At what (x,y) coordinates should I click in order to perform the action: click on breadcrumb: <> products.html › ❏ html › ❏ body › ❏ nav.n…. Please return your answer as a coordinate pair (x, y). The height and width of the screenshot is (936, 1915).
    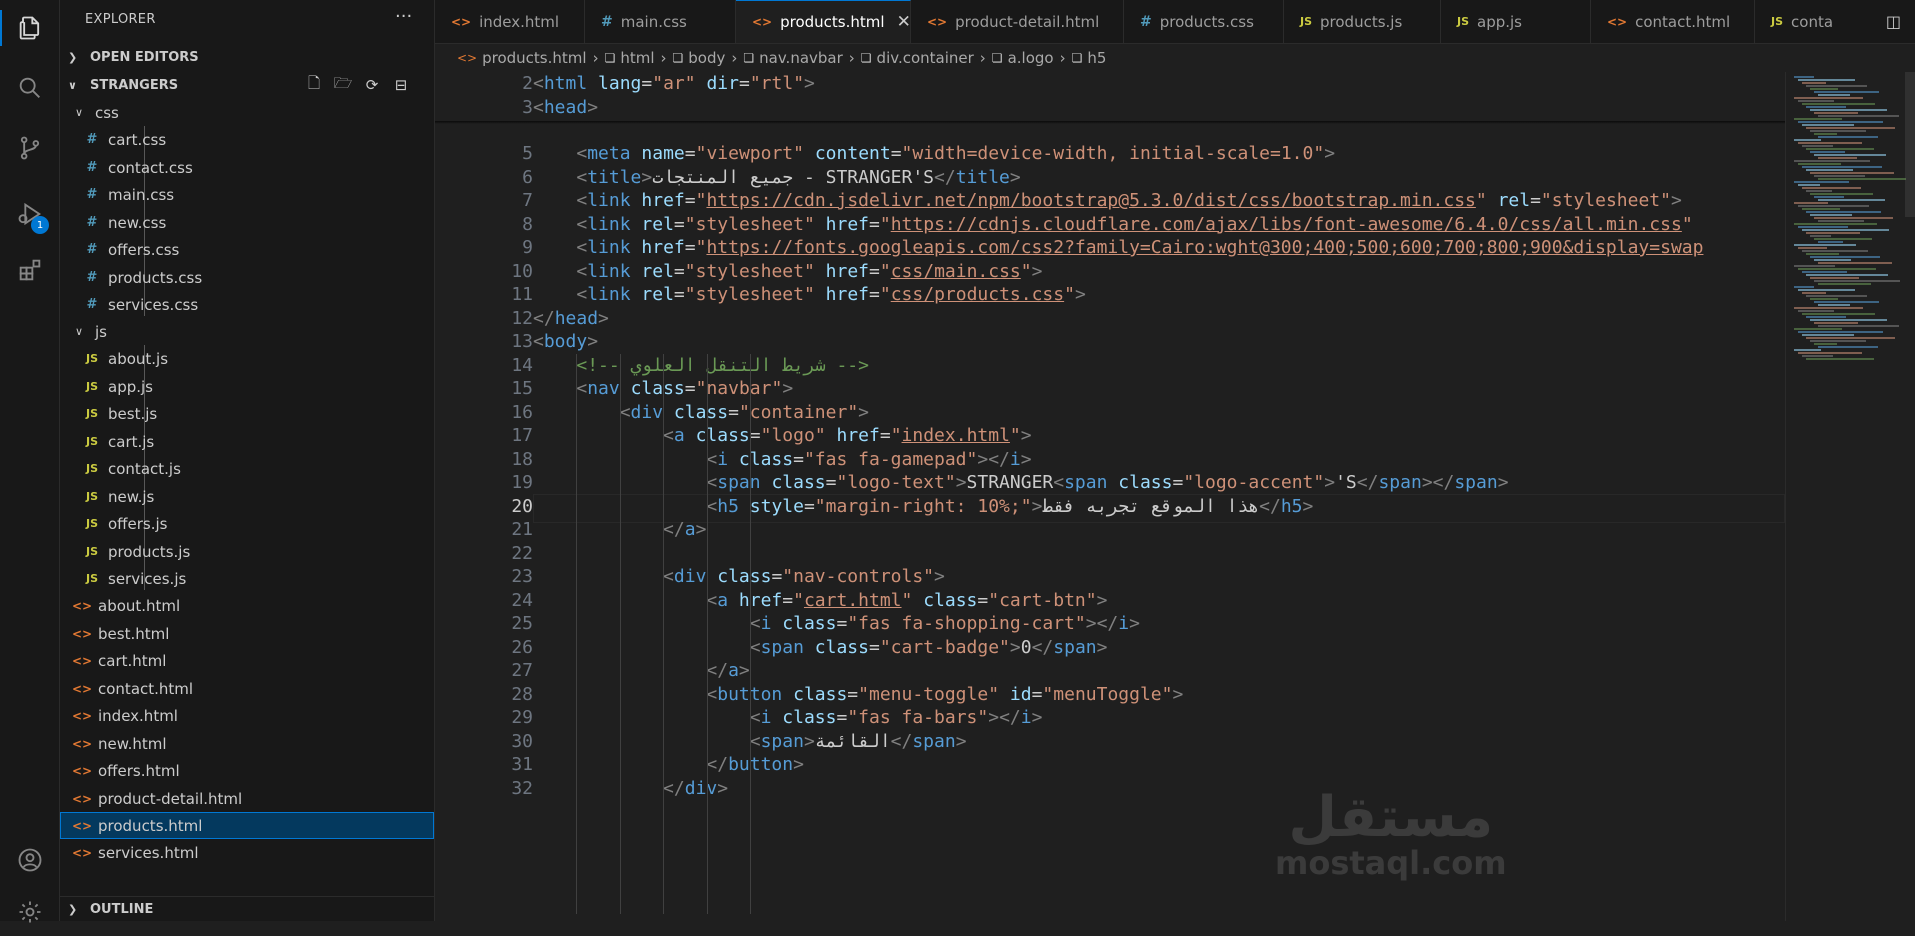
    Looking at the image, I should click on (1175, 57).